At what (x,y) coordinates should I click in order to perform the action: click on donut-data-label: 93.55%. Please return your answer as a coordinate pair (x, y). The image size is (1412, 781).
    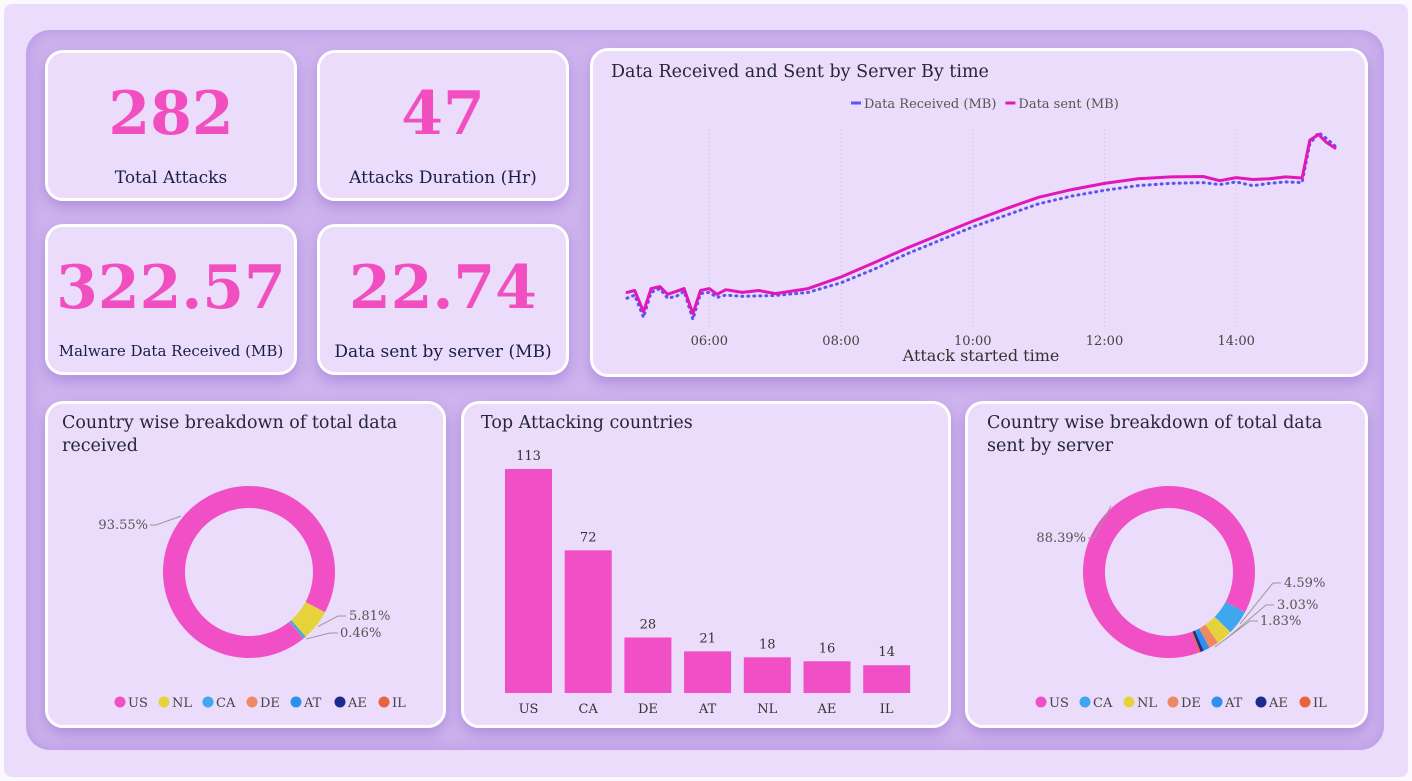
    Looking at the image, I should click on (123, 525).